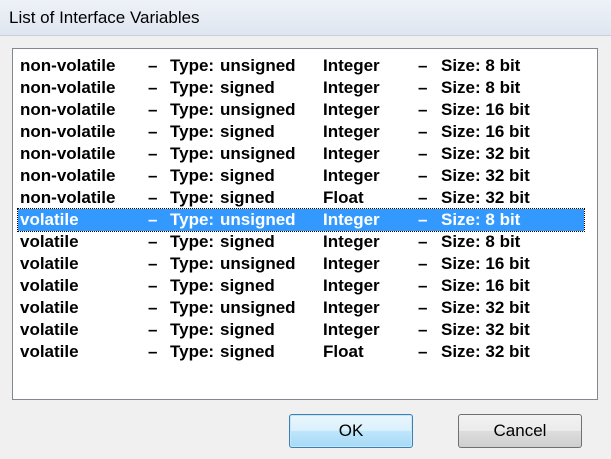 The image size is (611, 459). Describe the element at coordinates (301, 330) in the screenshot. I see `list-item: volatile – Type: signed Integer – Size: 32 bit` at that location.